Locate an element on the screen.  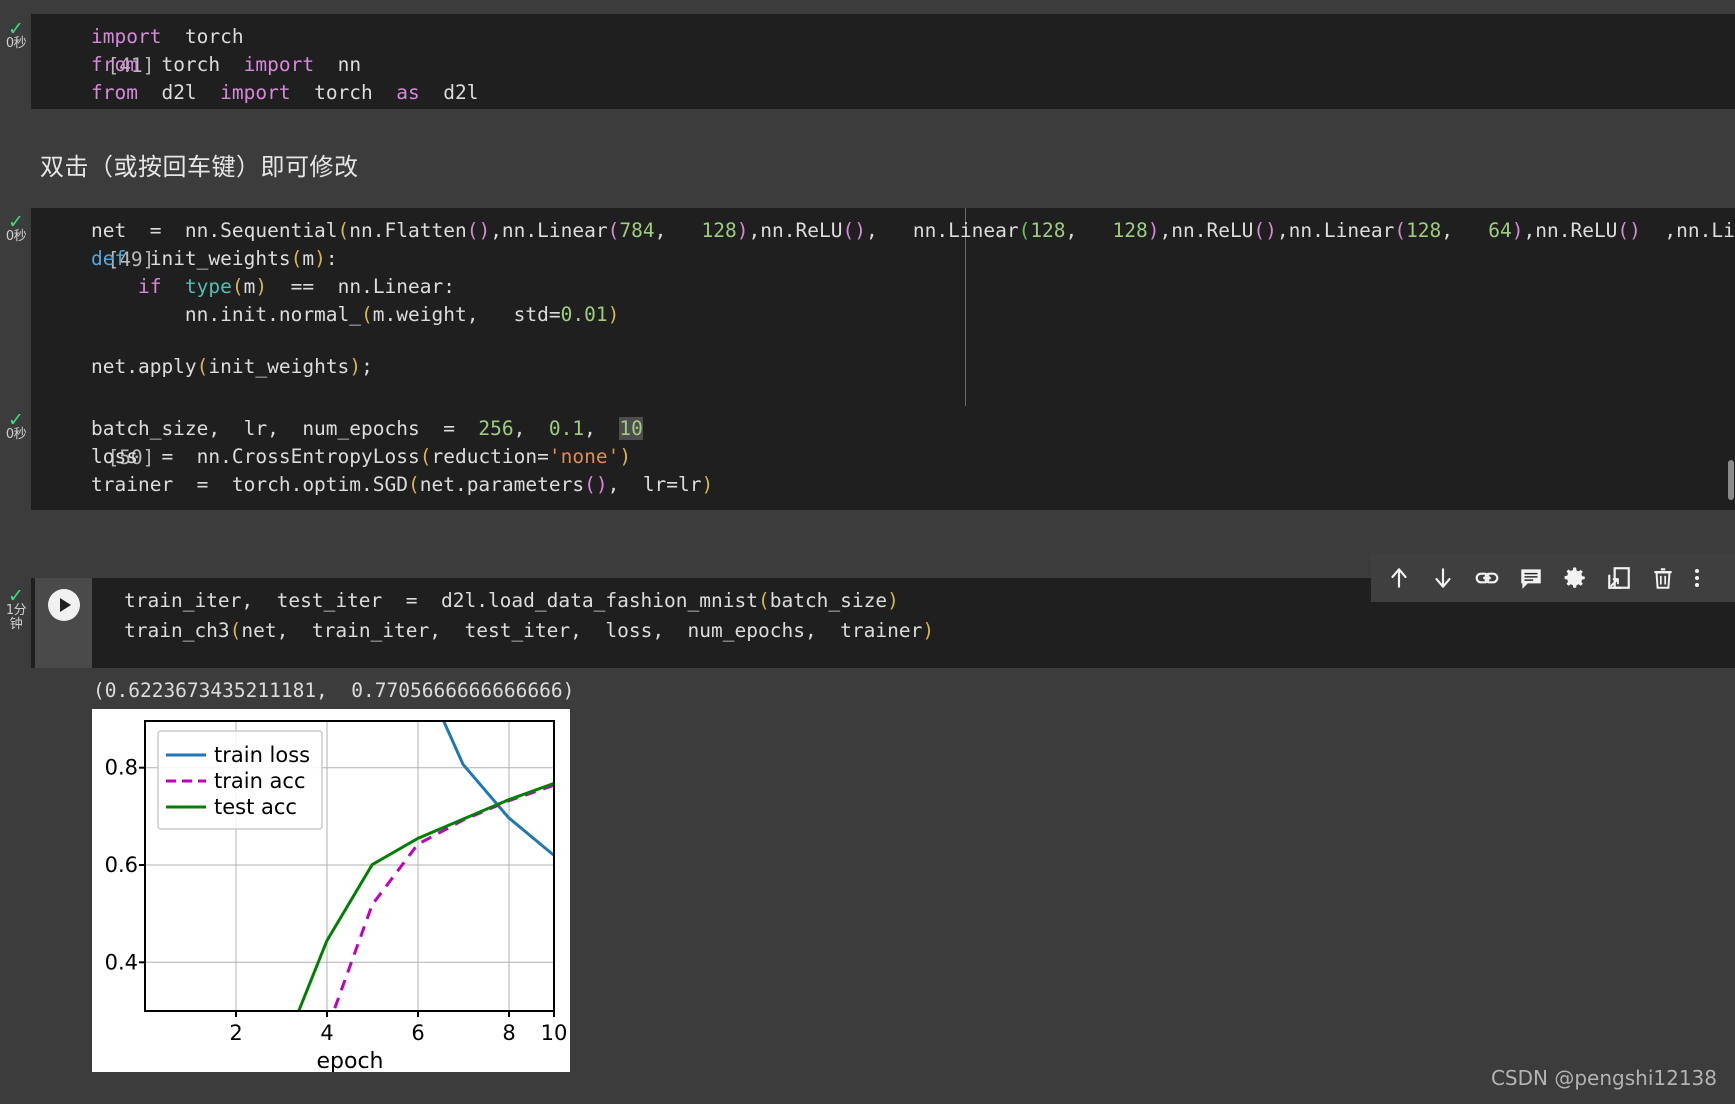
markdown-cell-hint: 双击（或按回车键）即可修改 is located at coordinates (199, 164).